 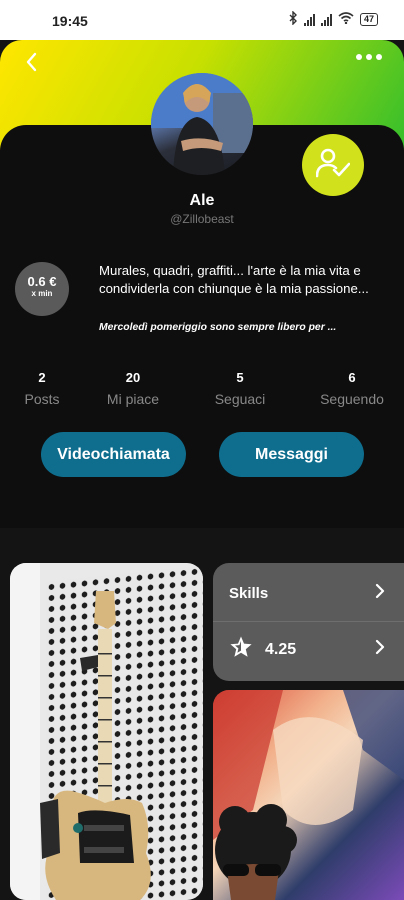 I want to click on video-call-button: Videochiamata, so click(x=113, y=454).